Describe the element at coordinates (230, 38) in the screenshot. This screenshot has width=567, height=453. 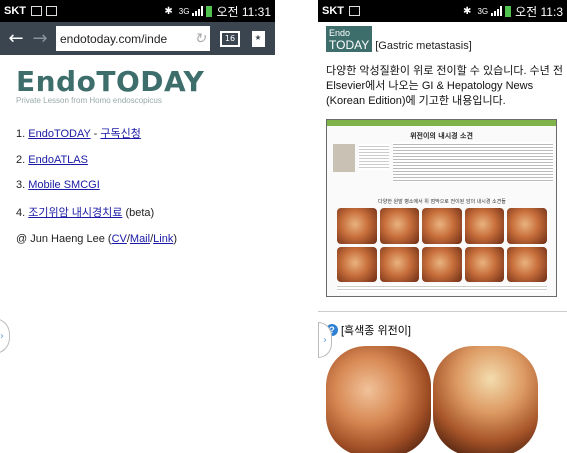
I see `tabs-button: 16` at that location.